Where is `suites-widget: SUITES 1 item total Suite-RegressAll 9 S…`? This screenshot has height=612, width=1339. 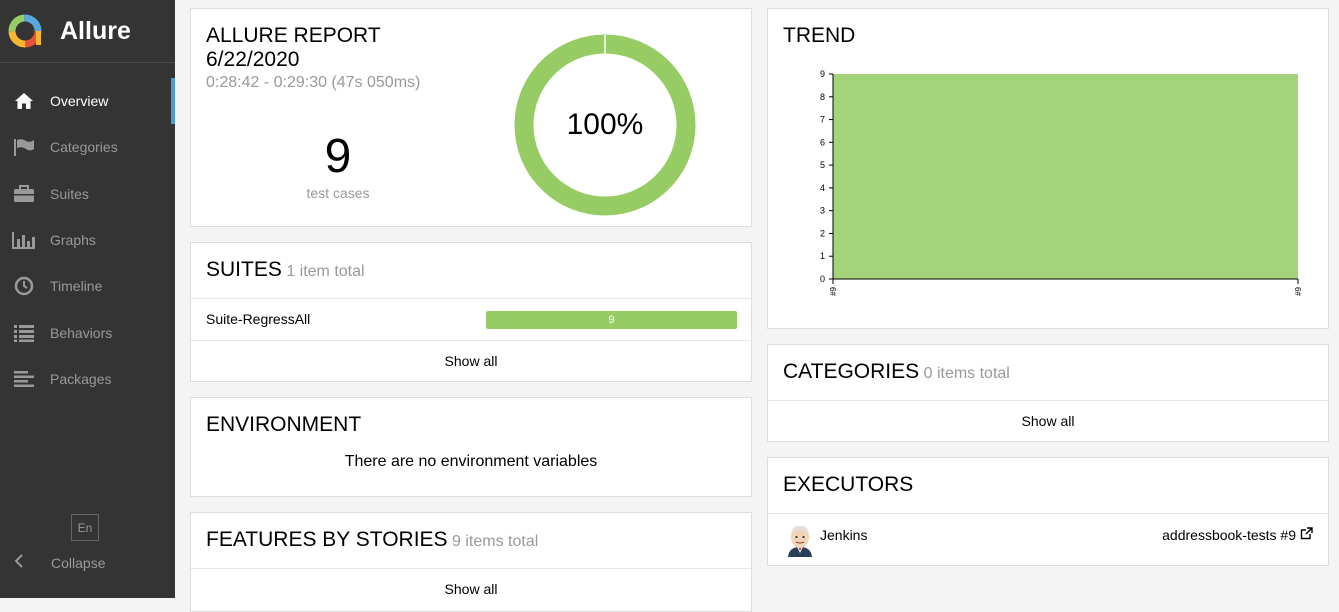
suites-widget: SUITES 1 item total Suite-RegressAll 9 S… is located at coordinates (471, 312).